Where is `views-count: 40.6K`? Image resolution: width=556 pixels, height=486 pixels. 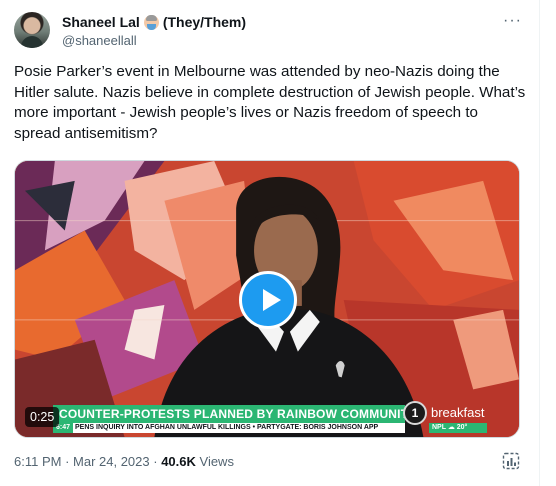 views-count: 40.6K is located at coordinates (178, 461).